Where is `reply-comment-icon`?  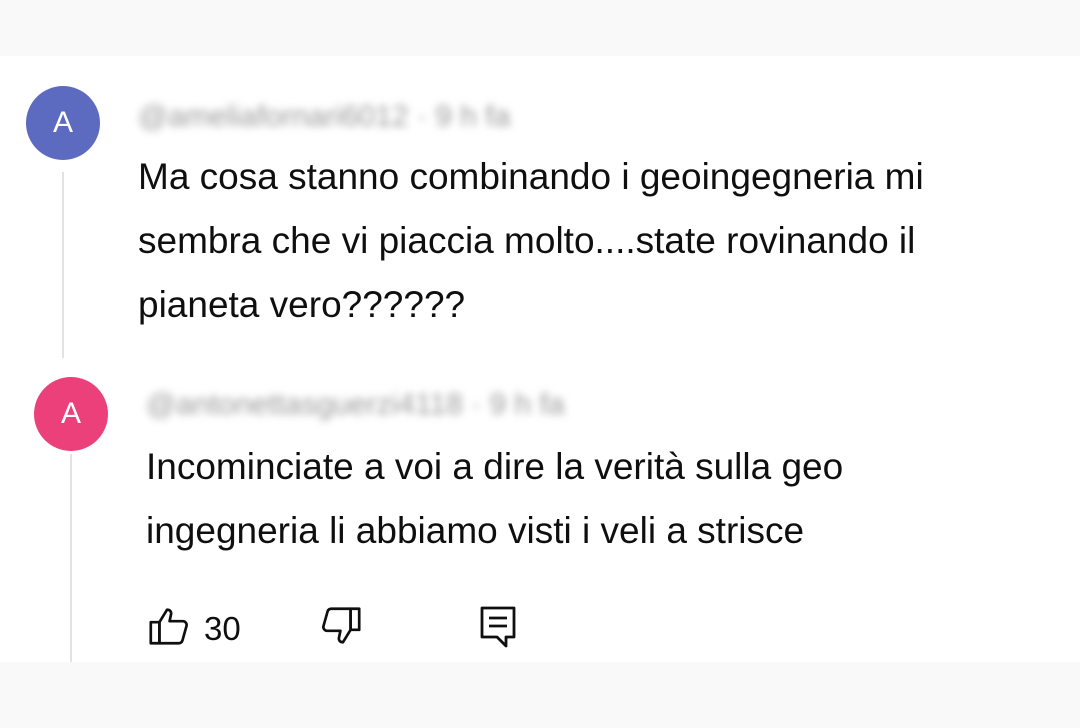 reply-comment-icon is located at coordinates (498, 628).